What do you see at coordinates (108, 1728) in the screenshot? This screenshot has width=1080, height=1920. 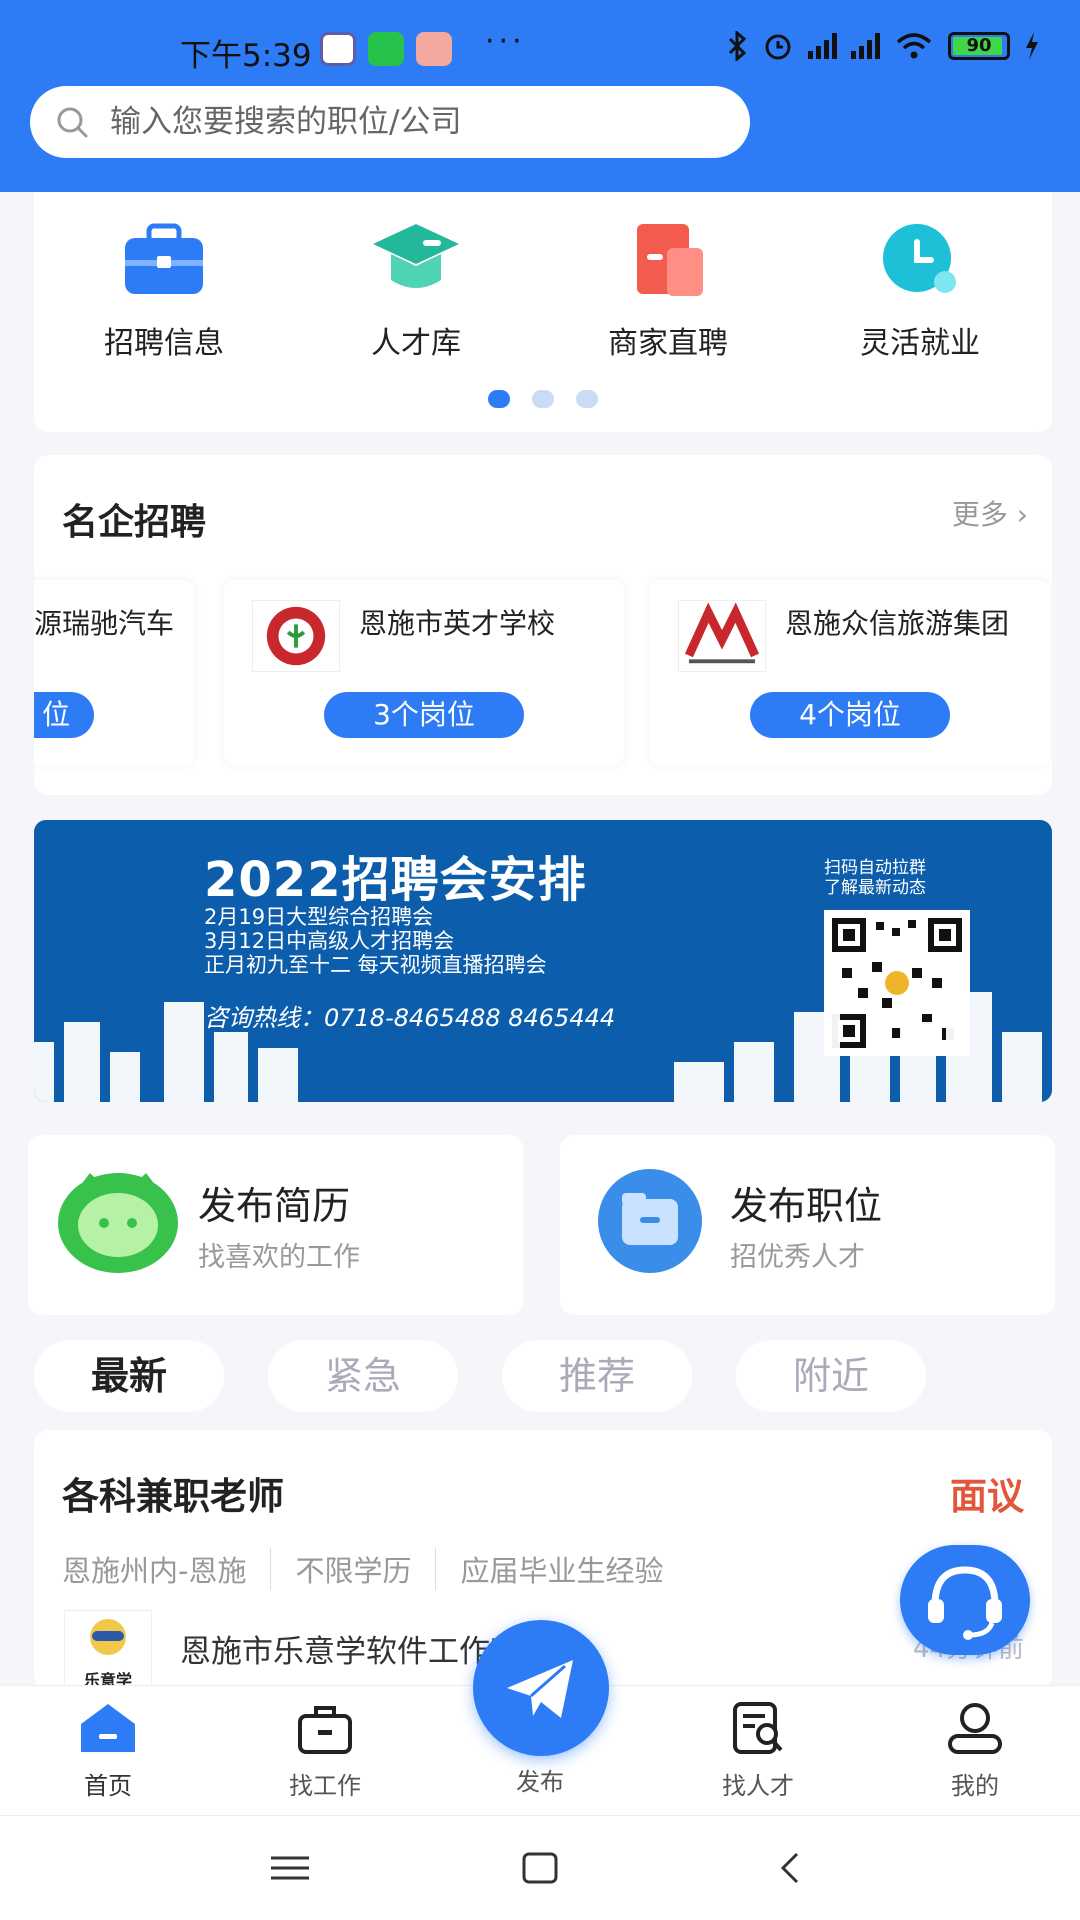 I see `home-icon` at bounding box center [108, 1728].